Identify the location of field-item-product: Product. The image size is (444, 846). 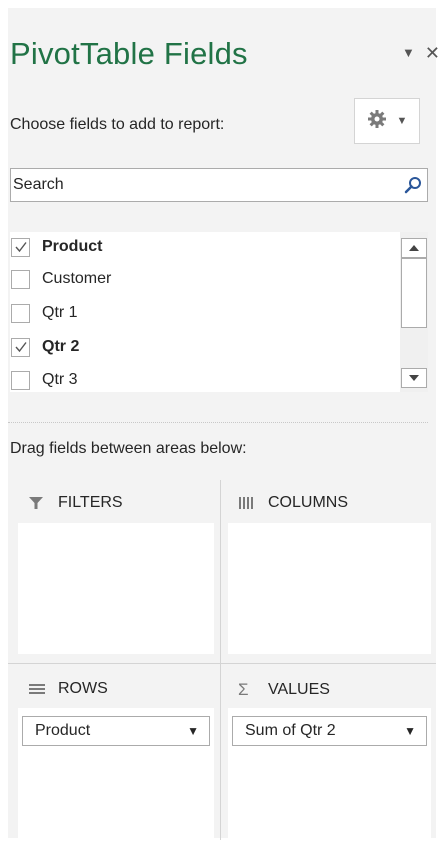
(56, 247).